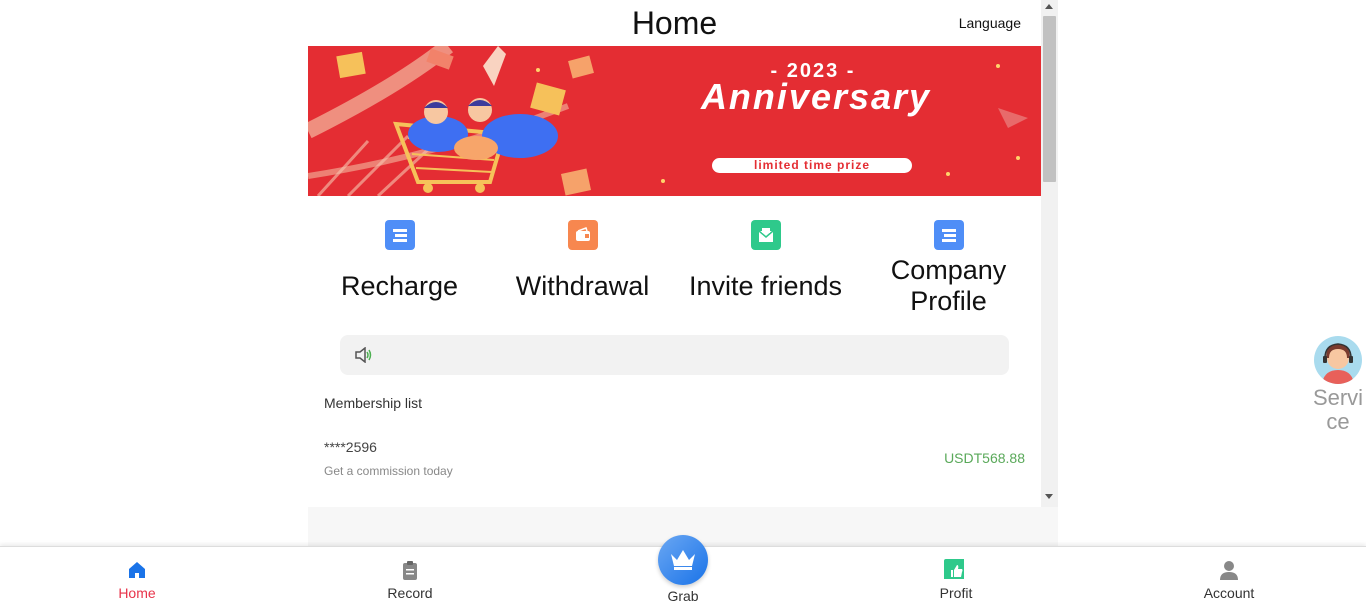  What do you see at coordinates (1049, 253) in the screenshot?
I see `scrollbar` at bounding box center [1049, 253].